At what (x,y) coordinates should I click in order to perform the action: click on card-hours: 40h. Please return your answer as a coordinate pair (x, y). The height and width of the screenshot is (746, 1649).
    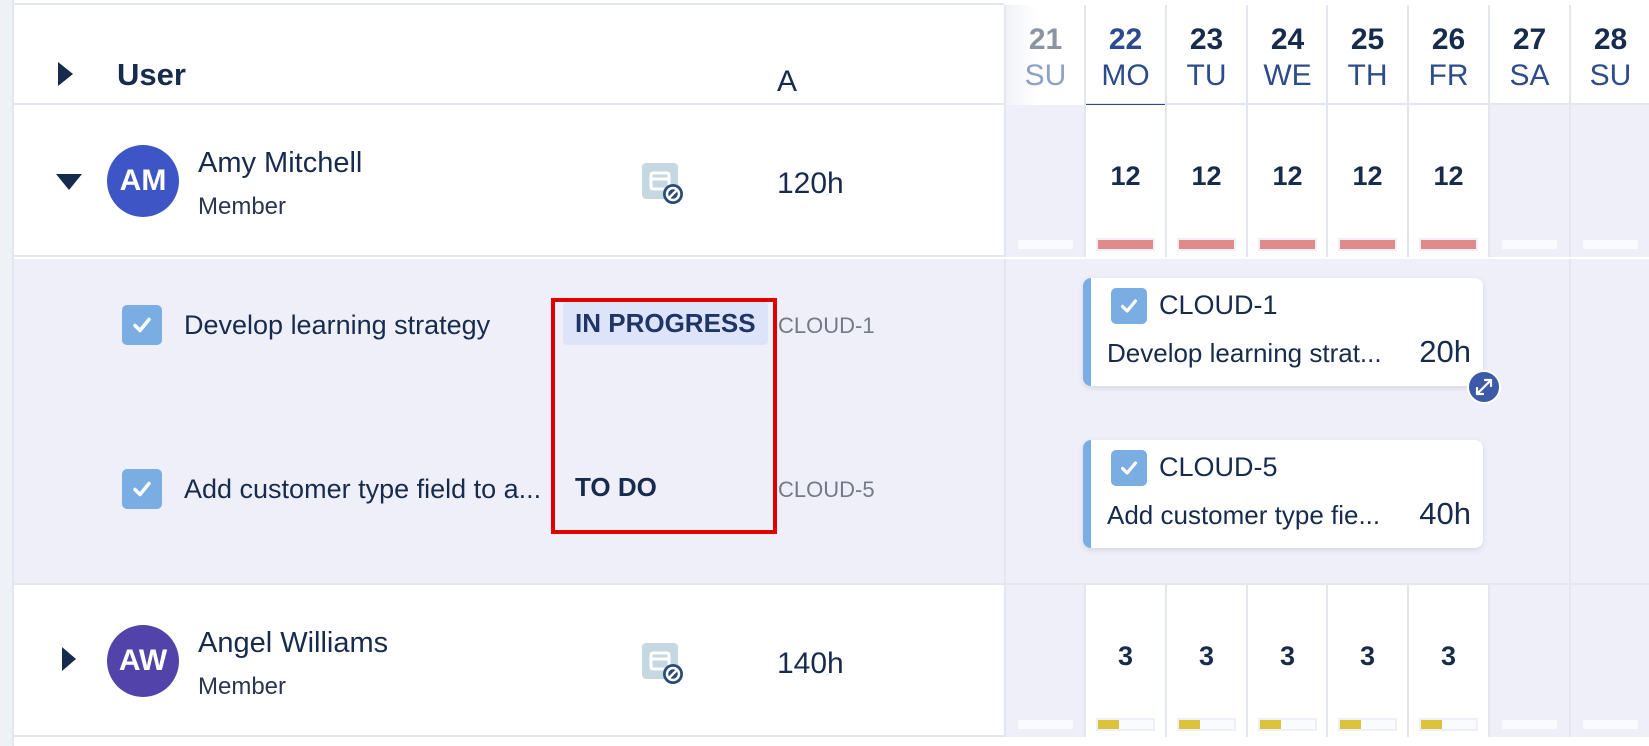
    Looking at the image, I should click on (1445, 513).